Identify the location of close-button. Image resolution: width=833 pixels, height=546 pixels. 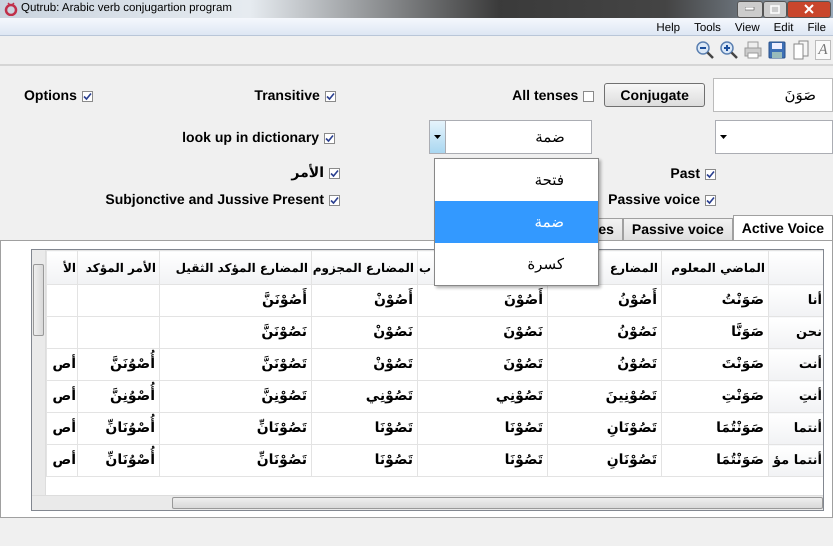
(809, 9).